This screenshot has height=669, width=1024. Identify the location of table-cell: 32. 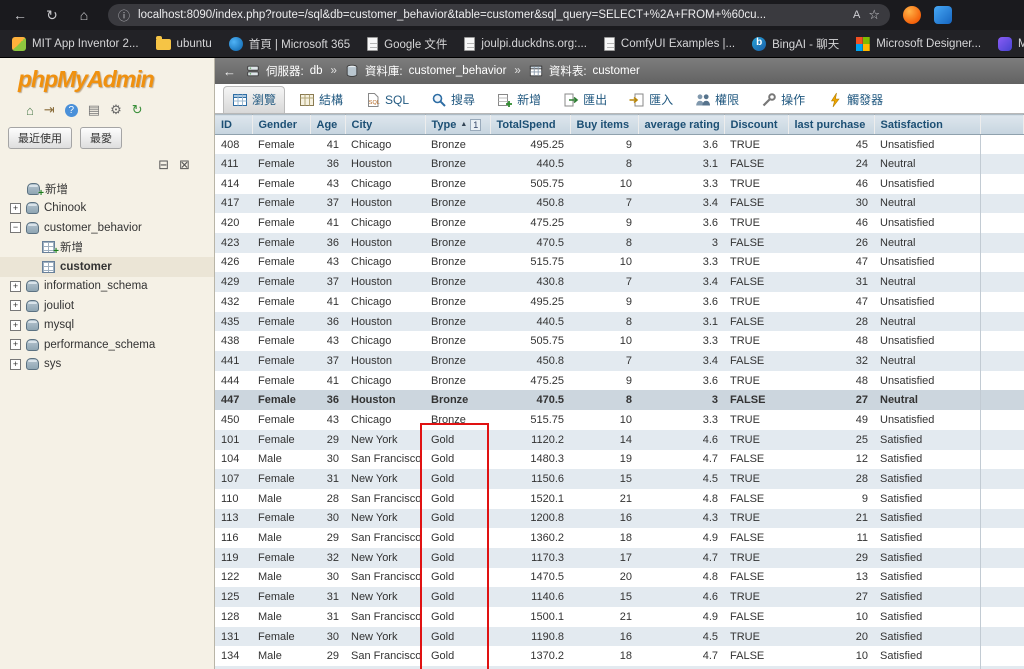
(831, 361).